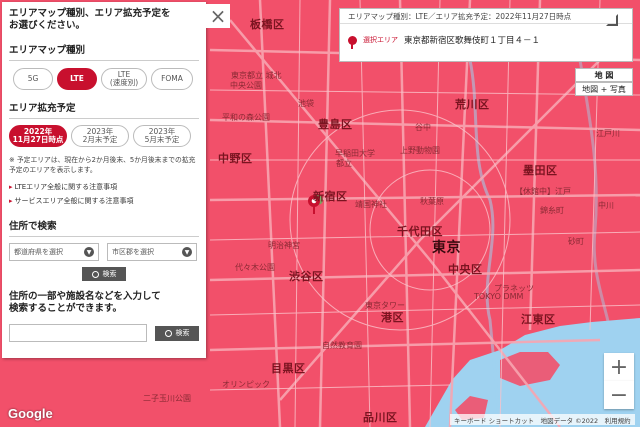 Image resolution: width=640 pixels, height=427 pixels. Describe the element at coordinates (47, 50) in the screenshot. I see `map-type-heading: エリアマップ種別` at that location.